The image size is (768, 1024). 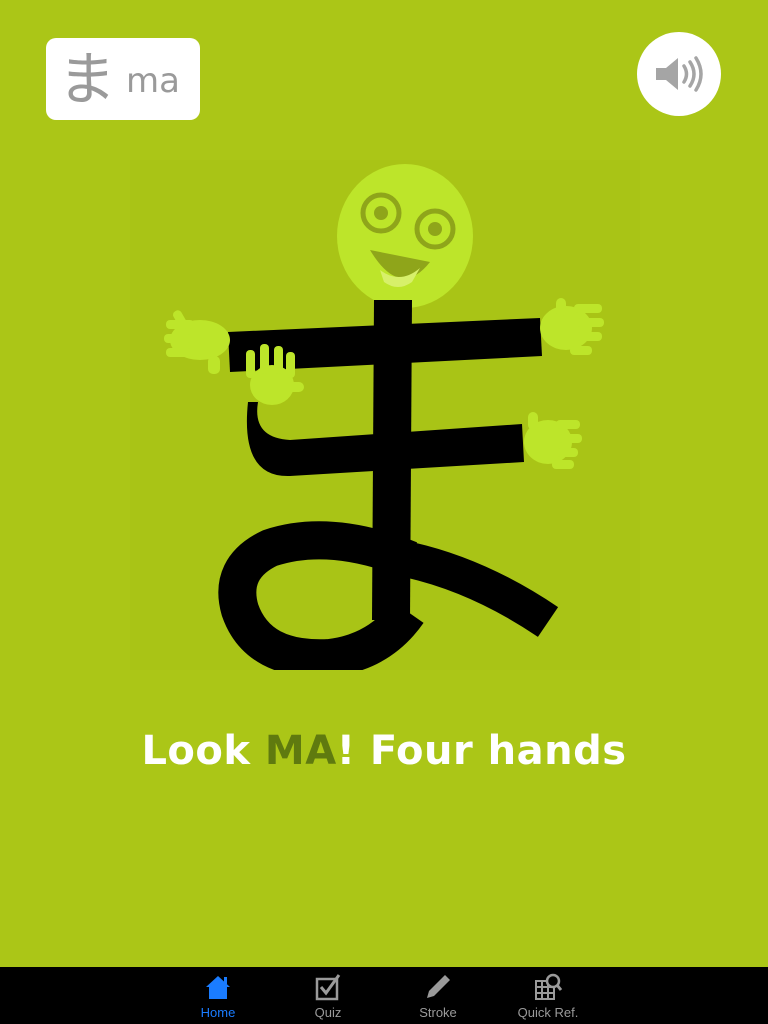 What do you see at coordinates (153, 81) in the screenshot?
I see `romaji-label: ma` at bounding box center [153, 81].